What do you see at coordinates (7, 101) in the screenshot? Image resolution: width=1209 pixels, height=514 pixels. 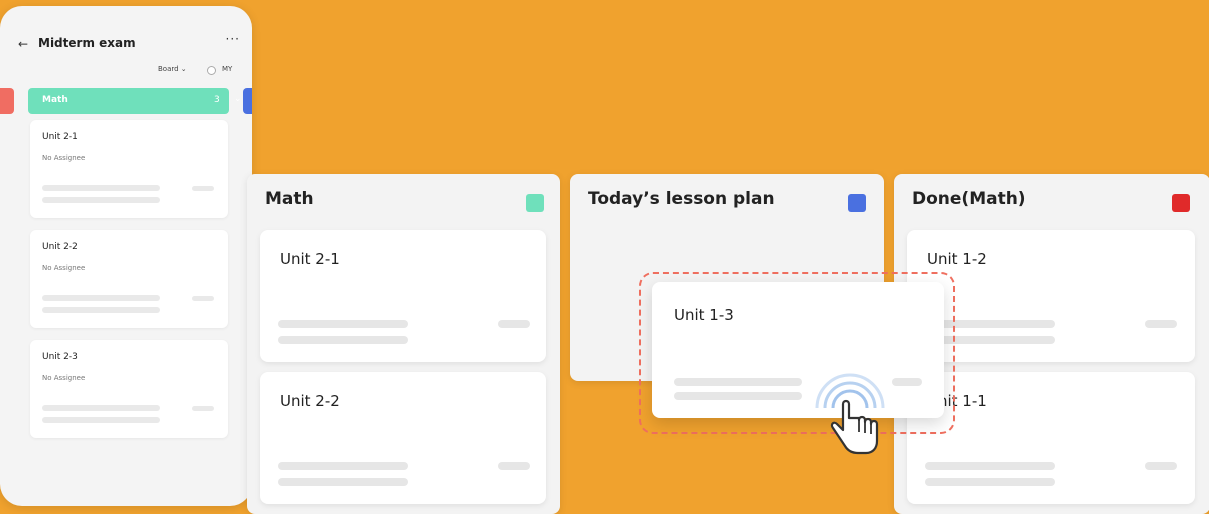 I see `previous-column-tab` at bounding box center [7, 101].